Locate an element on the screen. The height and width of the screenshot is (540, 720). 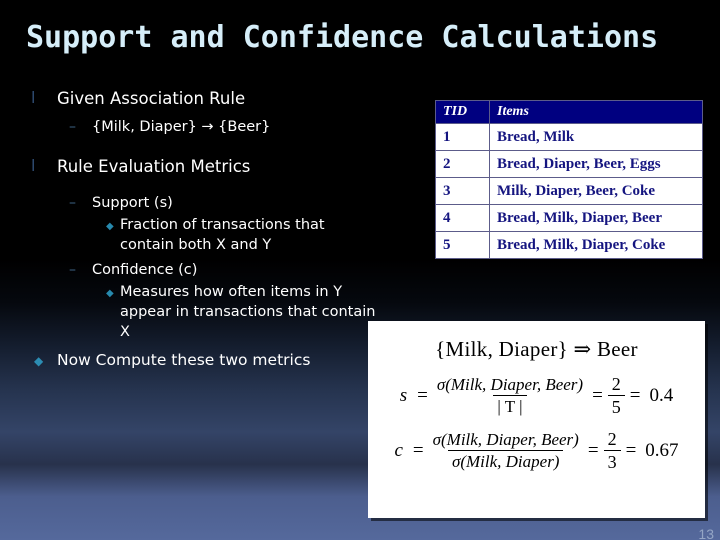
formula-confidence-value-fraction: 2 3 is located at coordinates (612, 450).